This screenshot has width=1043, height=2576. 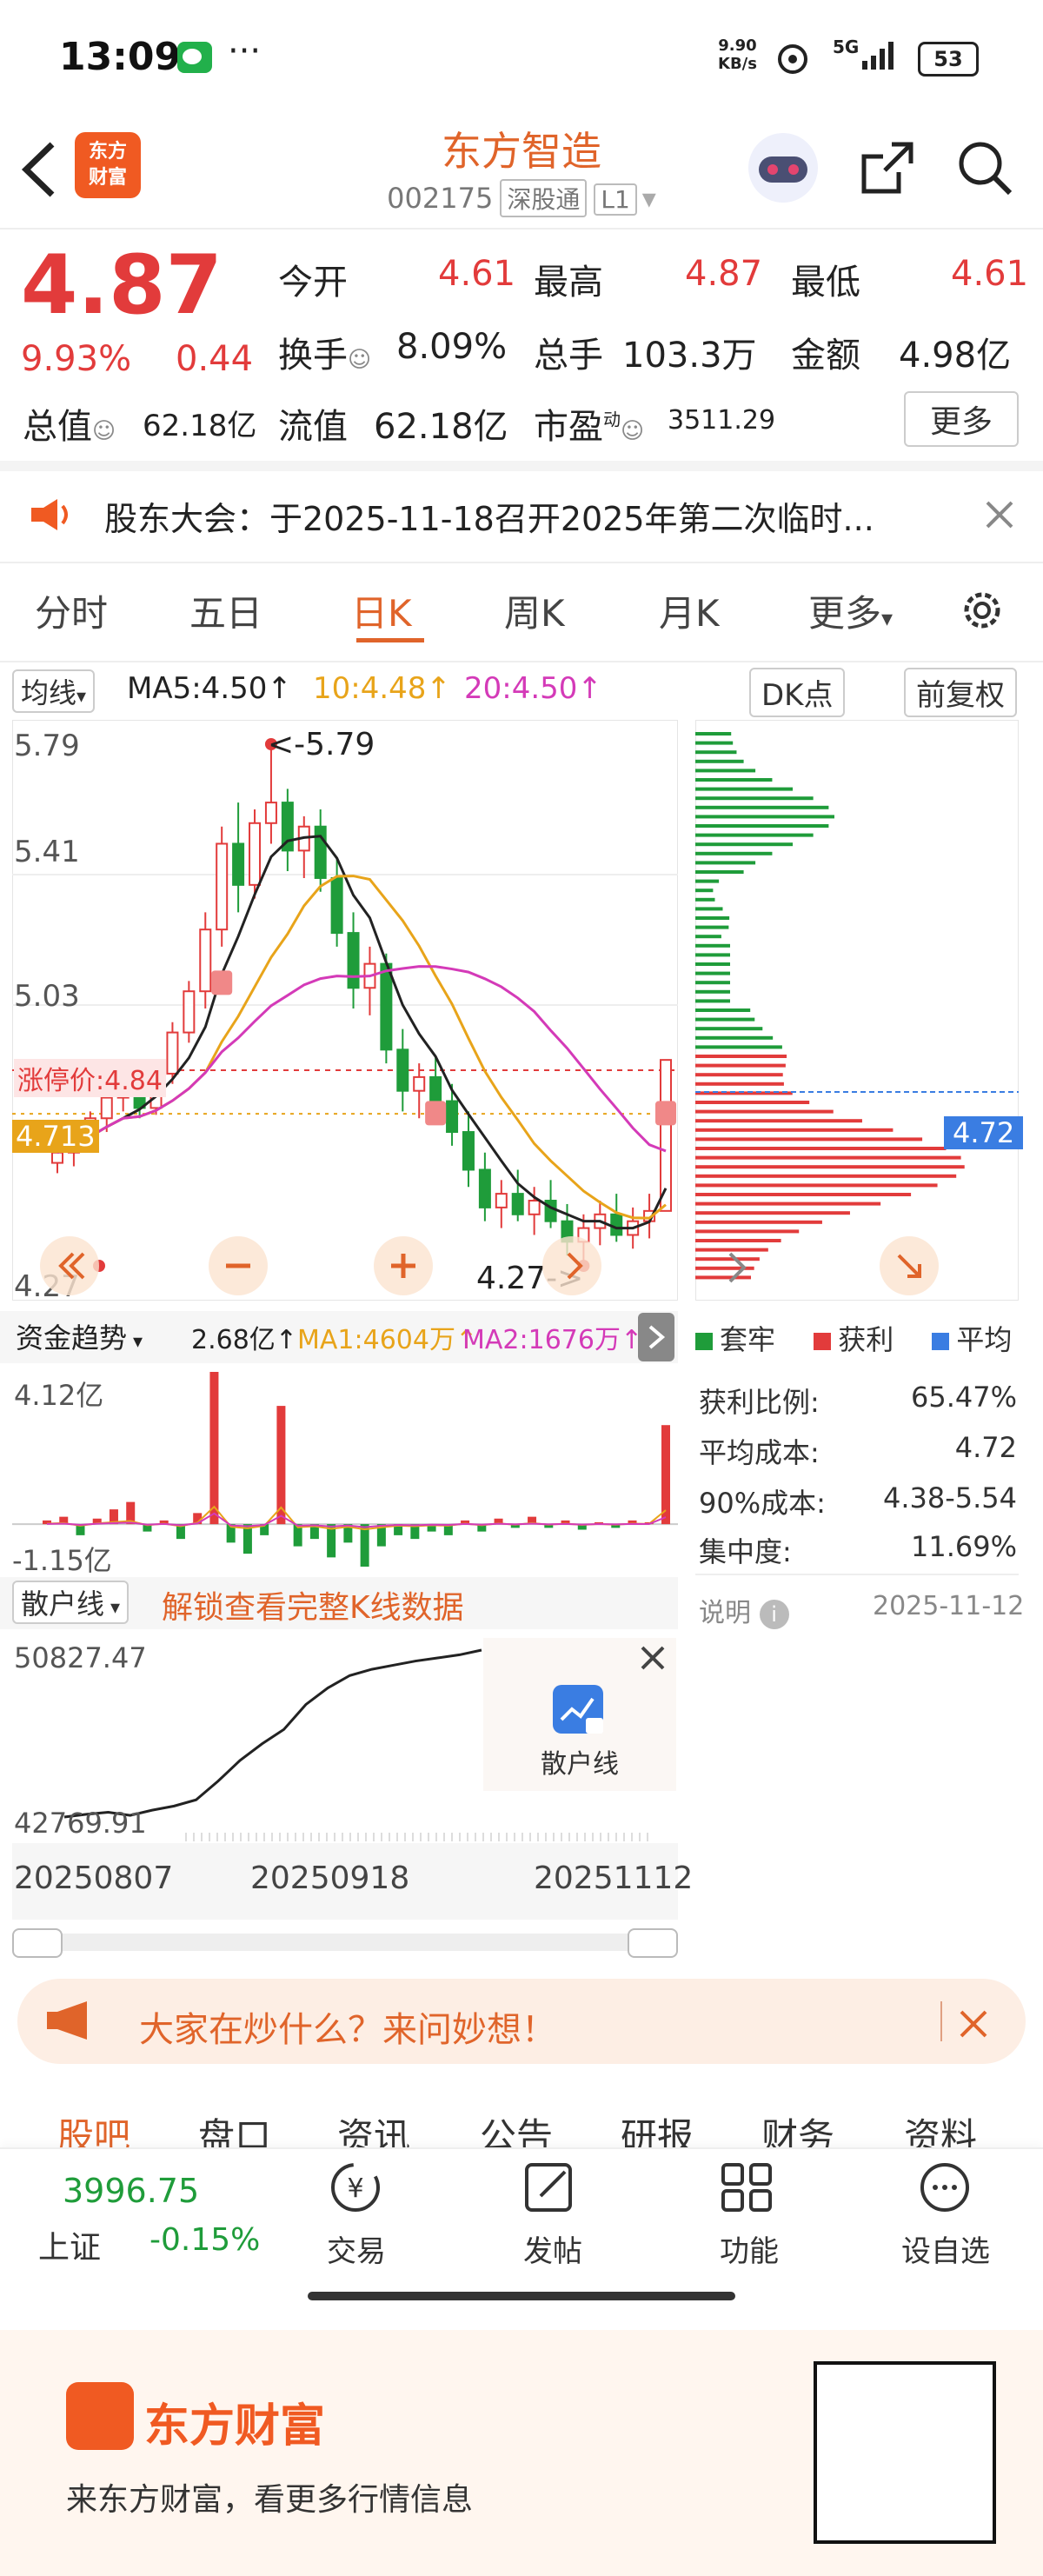 I want to click on nav-trade: 交易, so click(x=357, y=2248).